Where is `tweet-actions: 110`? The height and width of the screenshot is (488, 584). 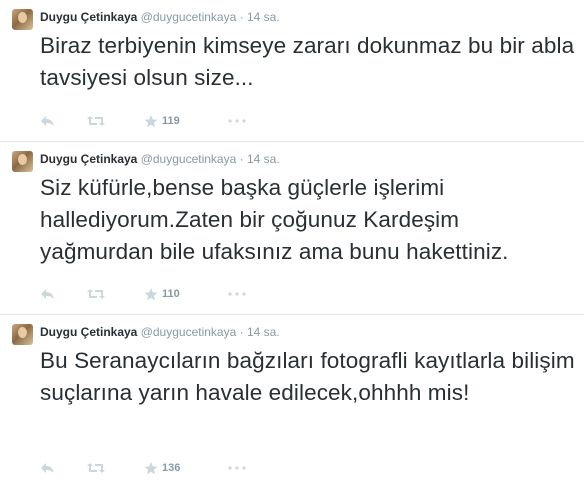 tweet-actions: 110 is located at coordinates (146, 294).